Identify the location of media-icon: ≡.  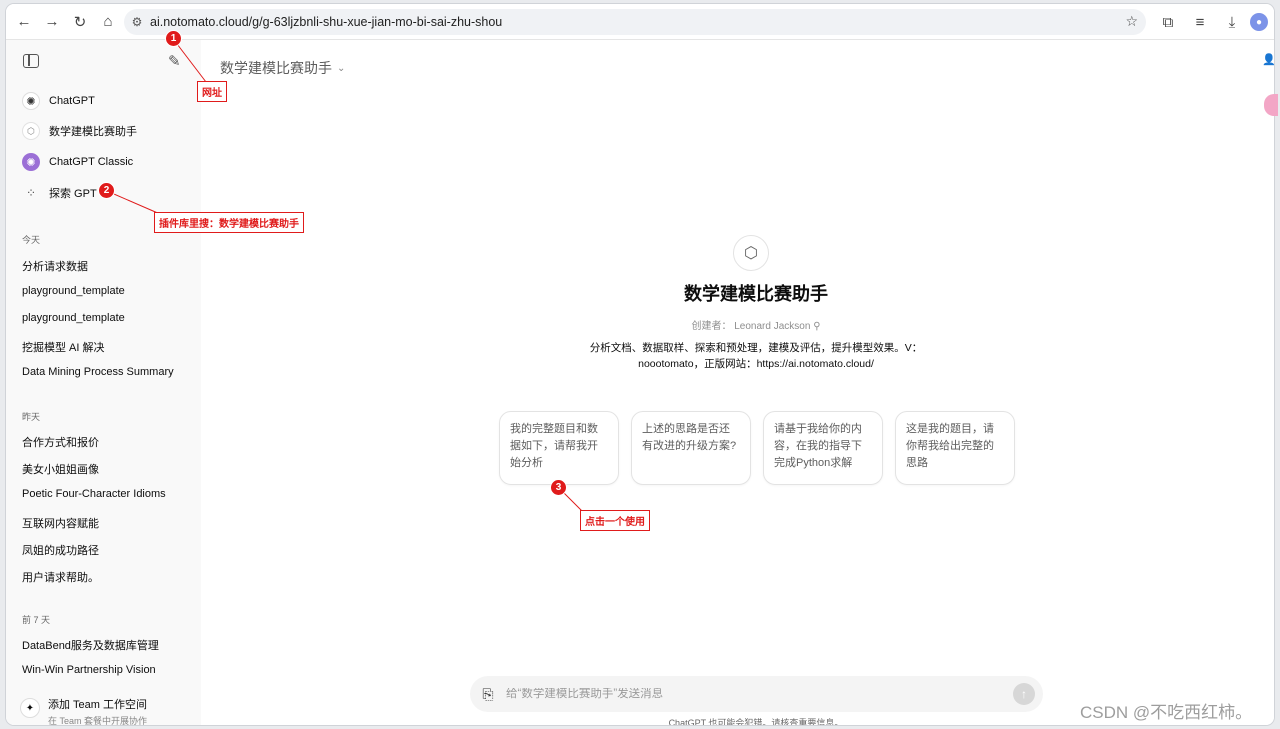
(1200, 22).